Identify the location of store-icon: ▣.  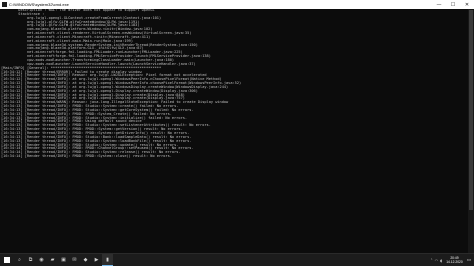
(63, 260).